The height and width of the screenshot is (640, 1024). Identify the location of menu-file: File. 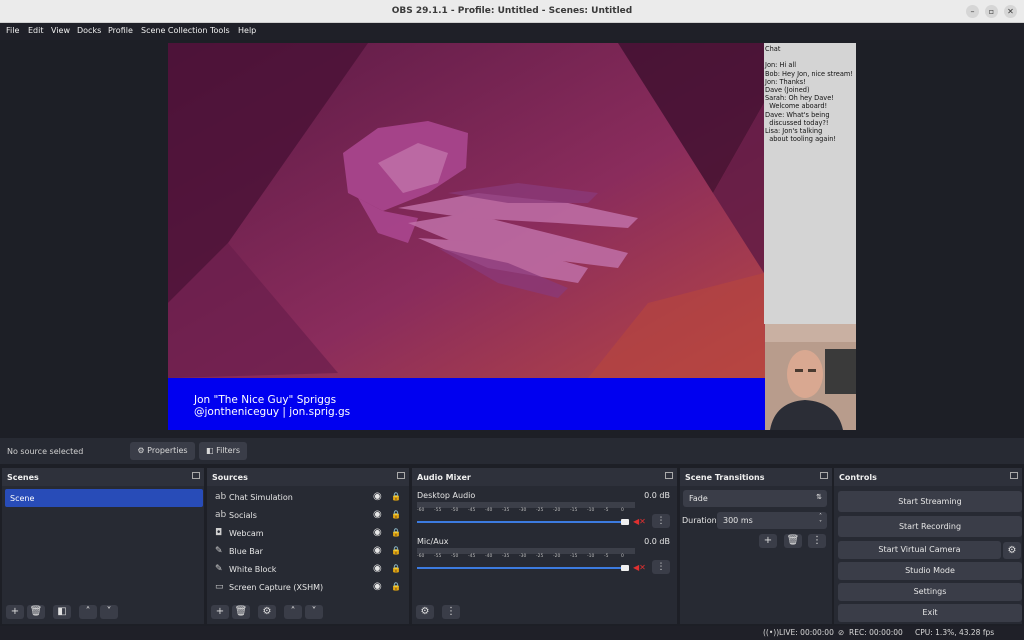
(12, 30).